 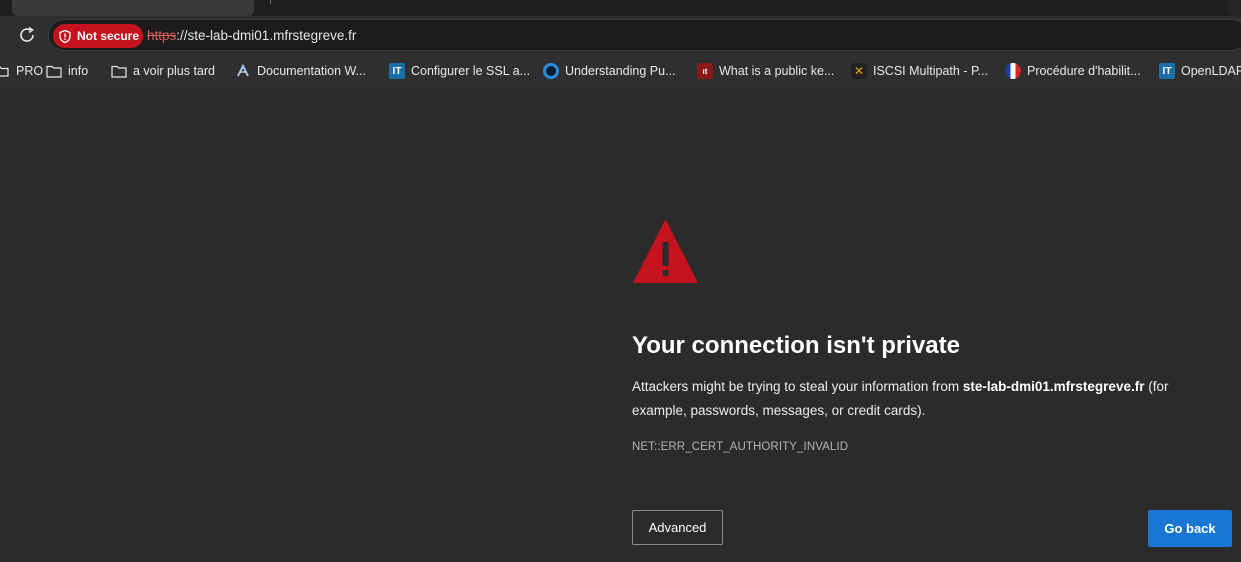 I want to click on doc-site-icon, so click(x=243, y=71).